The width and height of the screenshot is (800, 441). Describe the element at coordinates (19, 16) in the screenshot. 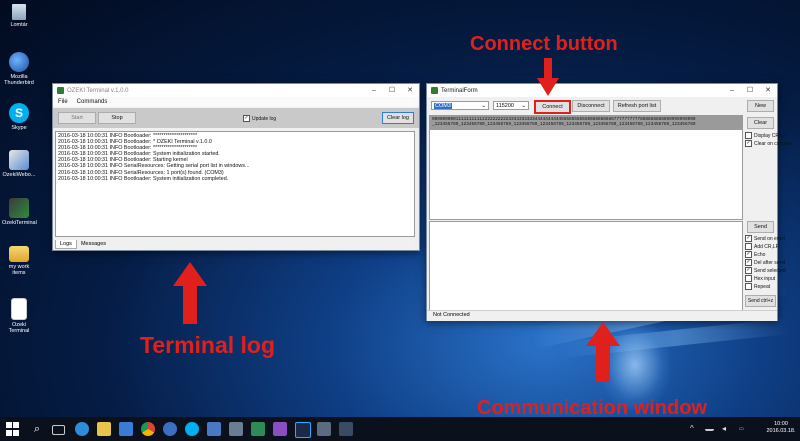

I see `desktop-icon-recycle-bin: Lomtár` at that location.